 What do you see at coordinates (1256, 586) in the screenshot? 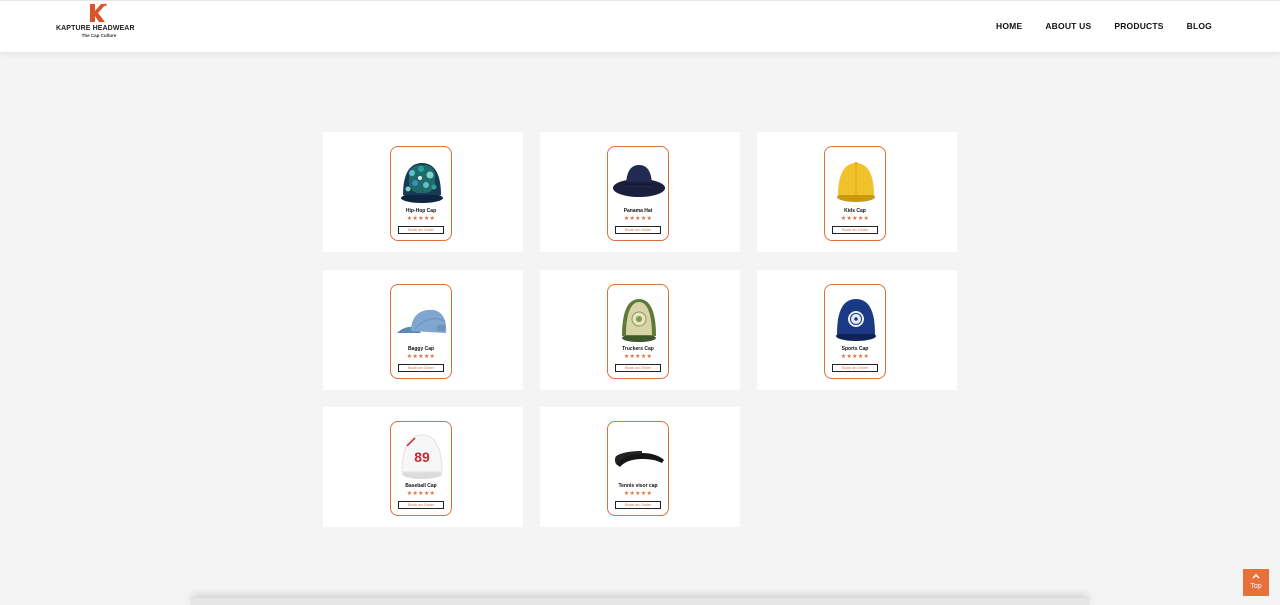
I see `scroll-top-label: Top` at bounding box center [1256, 586].